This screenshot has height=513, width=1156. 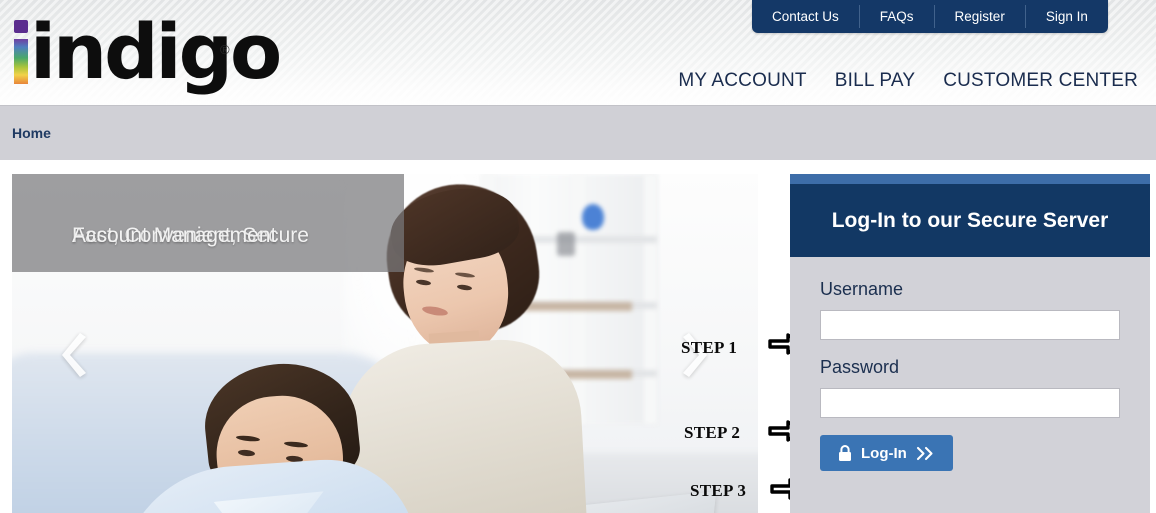 I want to click on login-panel-title: Log-In to our Secure Server, so click(x=970, y=220).